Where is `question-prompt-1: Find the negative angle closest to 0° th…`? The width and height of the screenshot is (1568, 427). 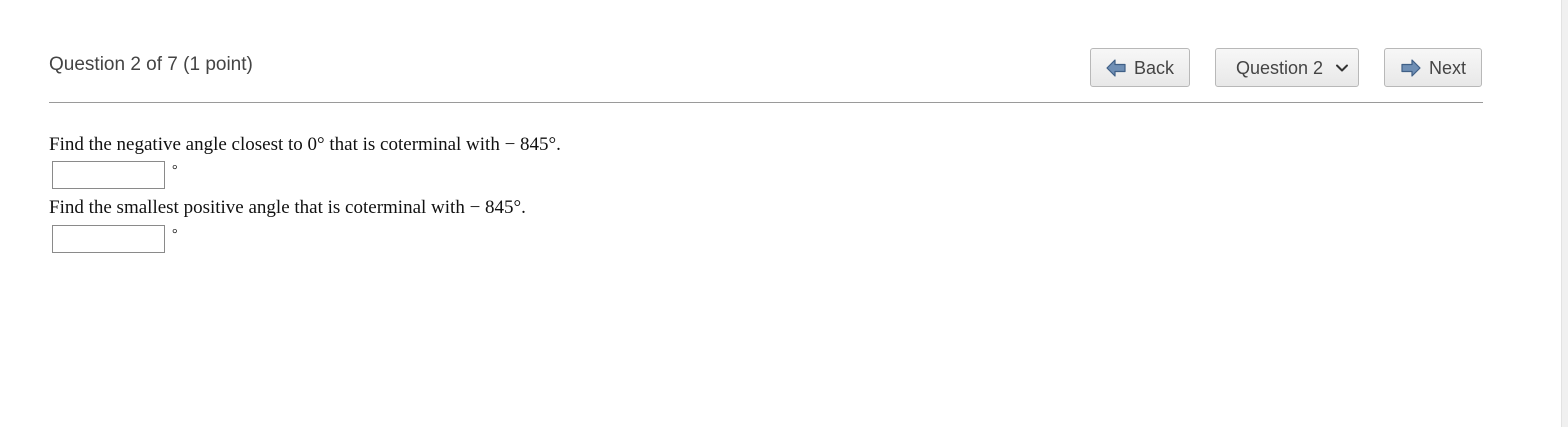 question-prompt-1: Find the negative angle closest to 0° th… is located at coordinates (305, 144).